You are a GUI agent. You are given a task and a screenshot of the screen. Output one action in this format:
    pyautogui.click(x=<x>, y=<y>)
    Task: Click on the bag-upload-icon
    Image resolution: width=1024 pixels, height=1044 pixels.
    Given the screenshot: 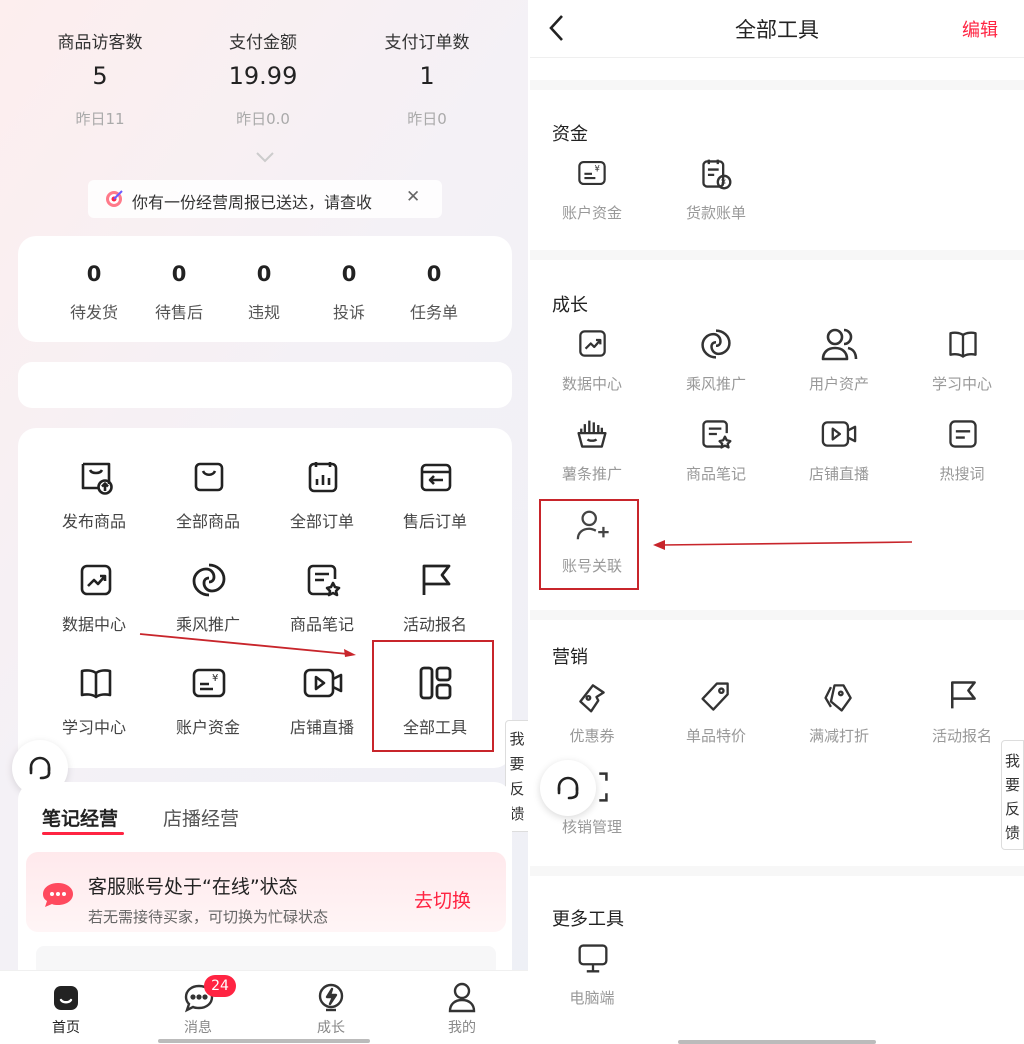 What is the action you would take?
    pyautogui.click(x=96, y=477)
    